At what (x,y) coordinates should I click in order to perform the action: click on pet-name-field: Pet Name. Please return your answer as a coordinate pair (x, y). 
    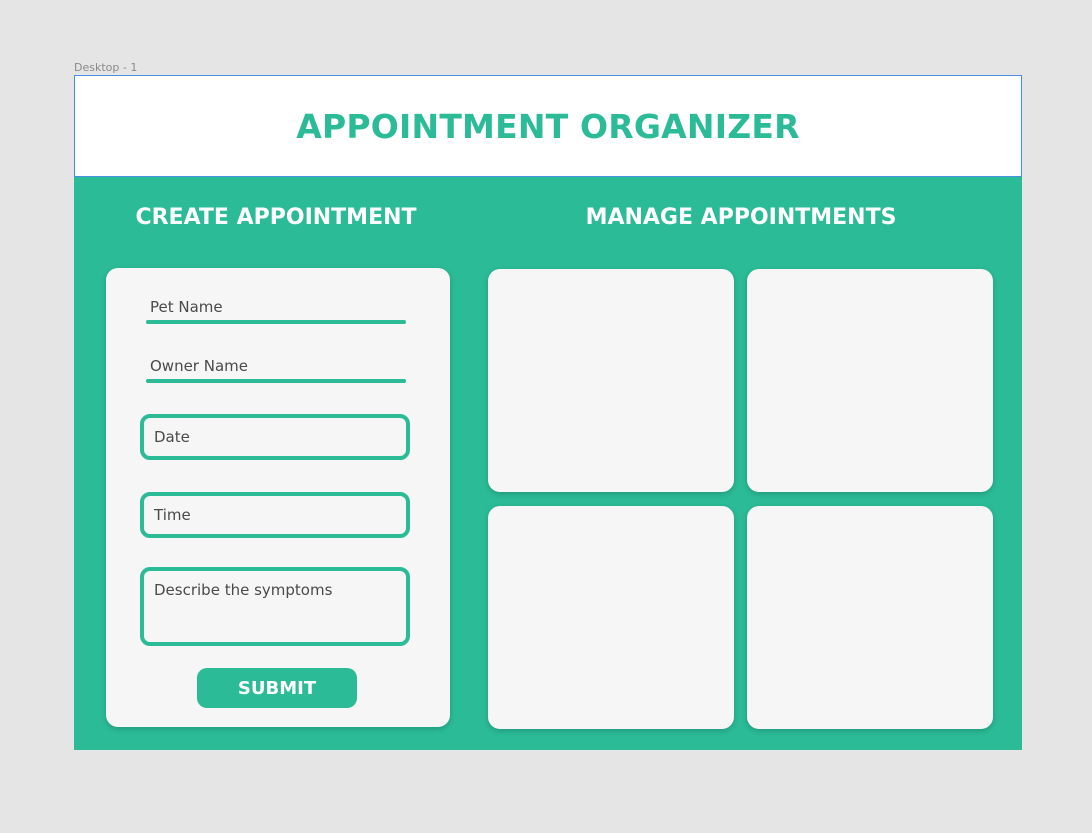
    Looking at the image, I should click on (276, 312).